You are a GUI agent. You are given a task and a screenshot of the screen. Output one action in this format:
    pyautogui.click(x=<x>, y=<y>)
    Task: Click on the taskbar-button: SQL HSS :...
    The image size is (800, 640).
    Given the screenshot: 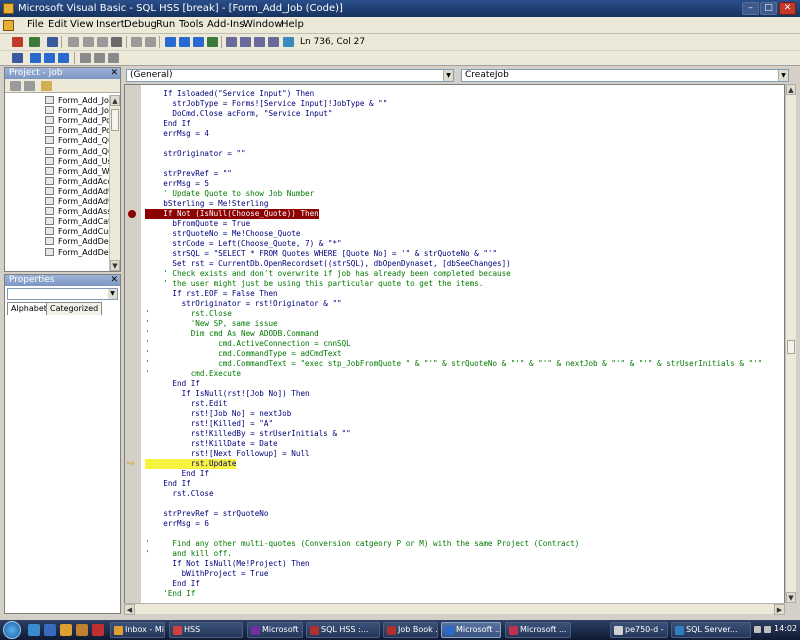 What is the action you would take?
    pyautogui.click(x=343, y=630)
    